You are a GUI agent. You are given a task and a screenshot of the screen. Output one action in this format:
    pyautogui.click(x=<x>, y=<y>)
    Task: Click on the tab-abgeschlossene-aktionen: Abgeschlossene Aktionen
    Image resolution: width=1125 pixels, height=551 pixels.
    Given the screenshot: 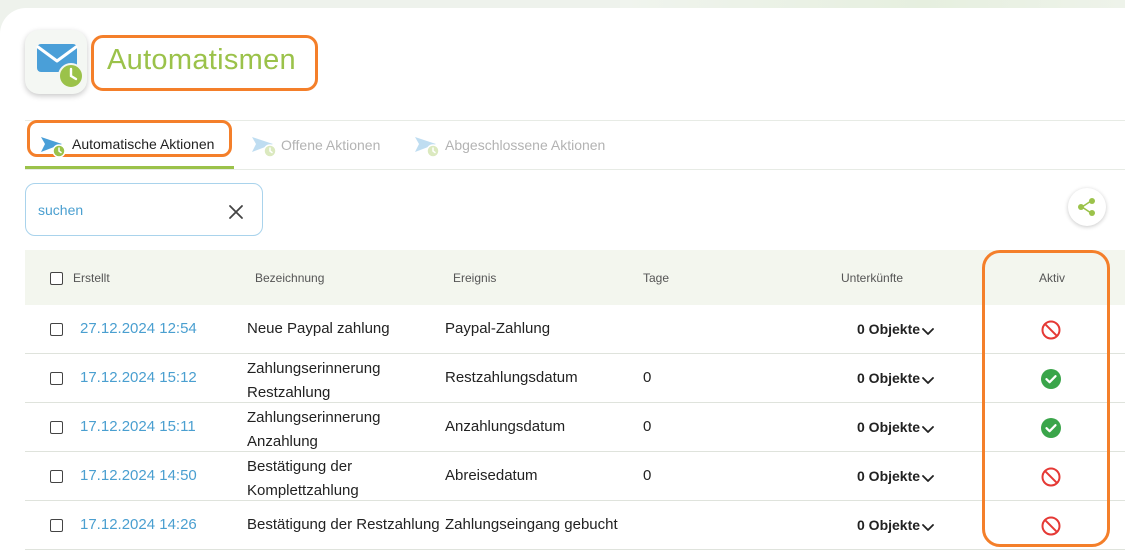 What is the action you would take?
    pyautogui.click(x=514, y=148)
    